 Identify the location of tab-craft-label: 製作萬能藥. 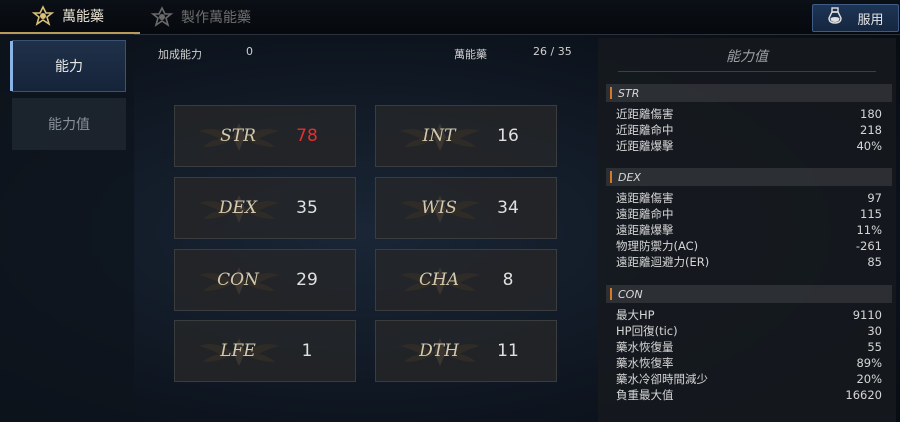
(216, 18).